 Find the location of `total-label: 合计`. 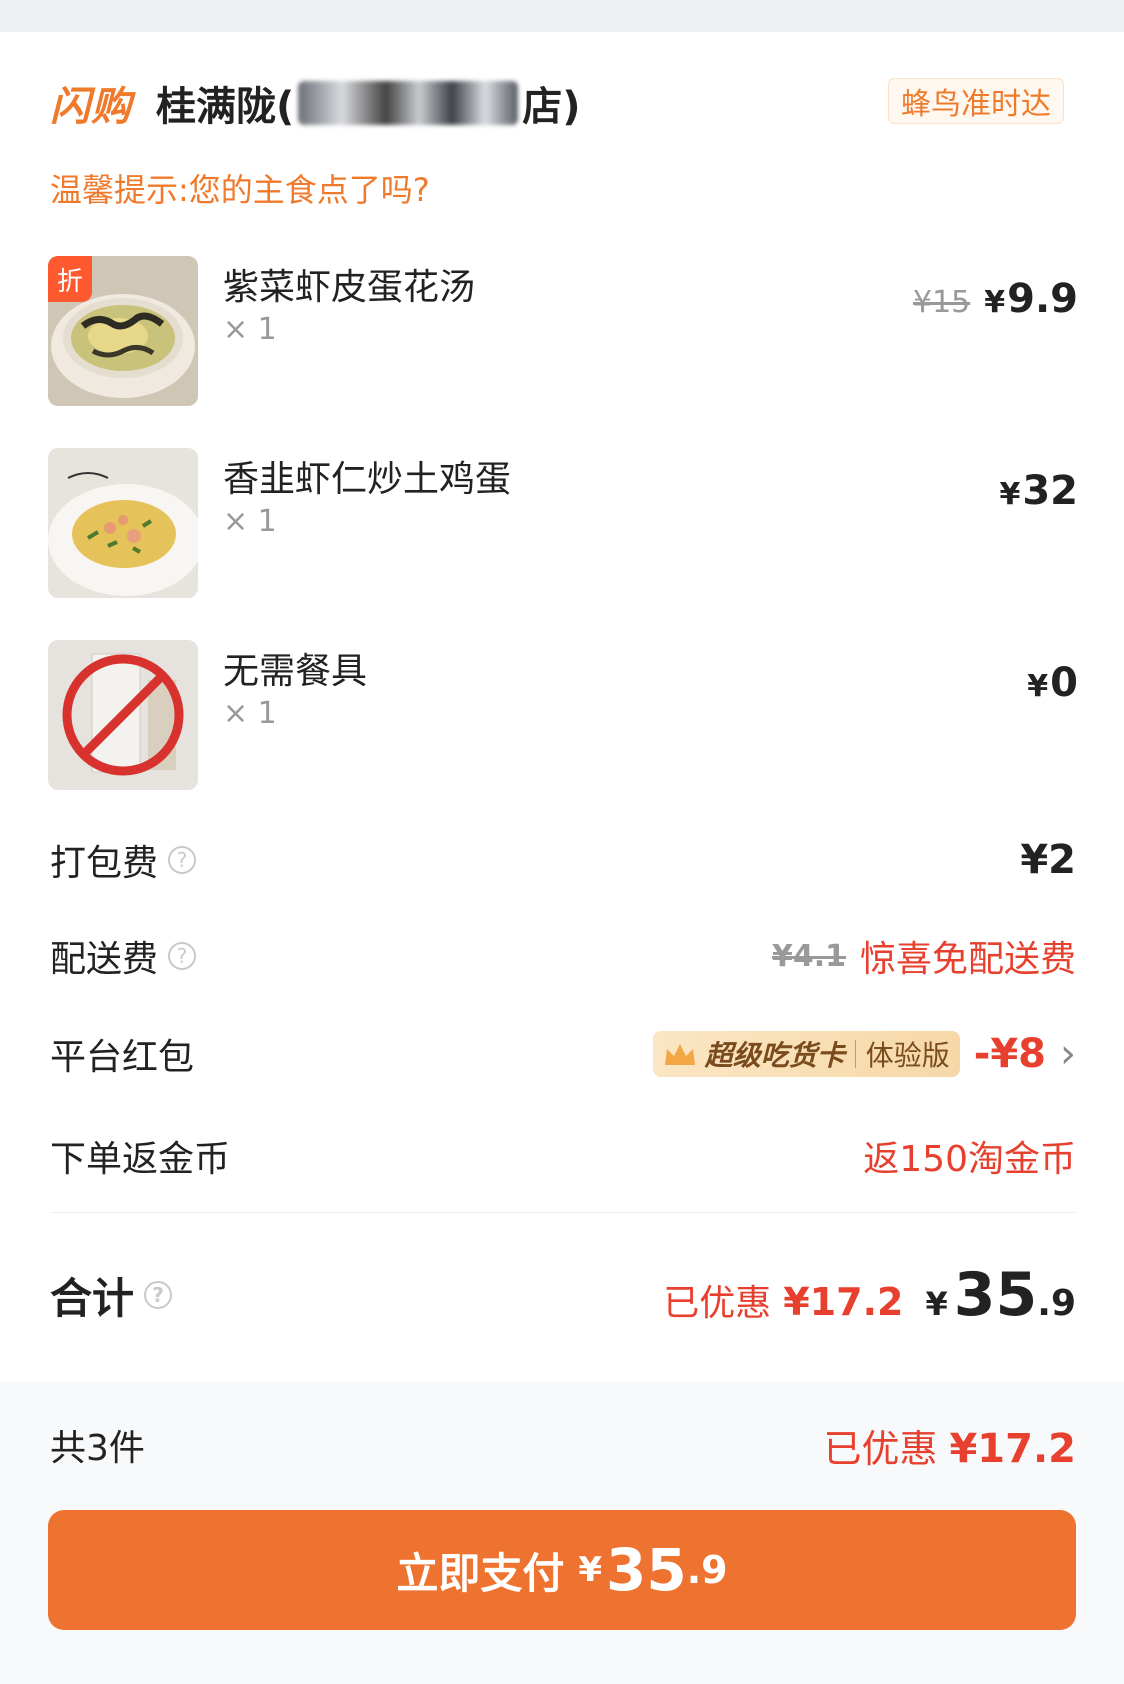

total-label: 合计 is located at coordinates (92, 1298).